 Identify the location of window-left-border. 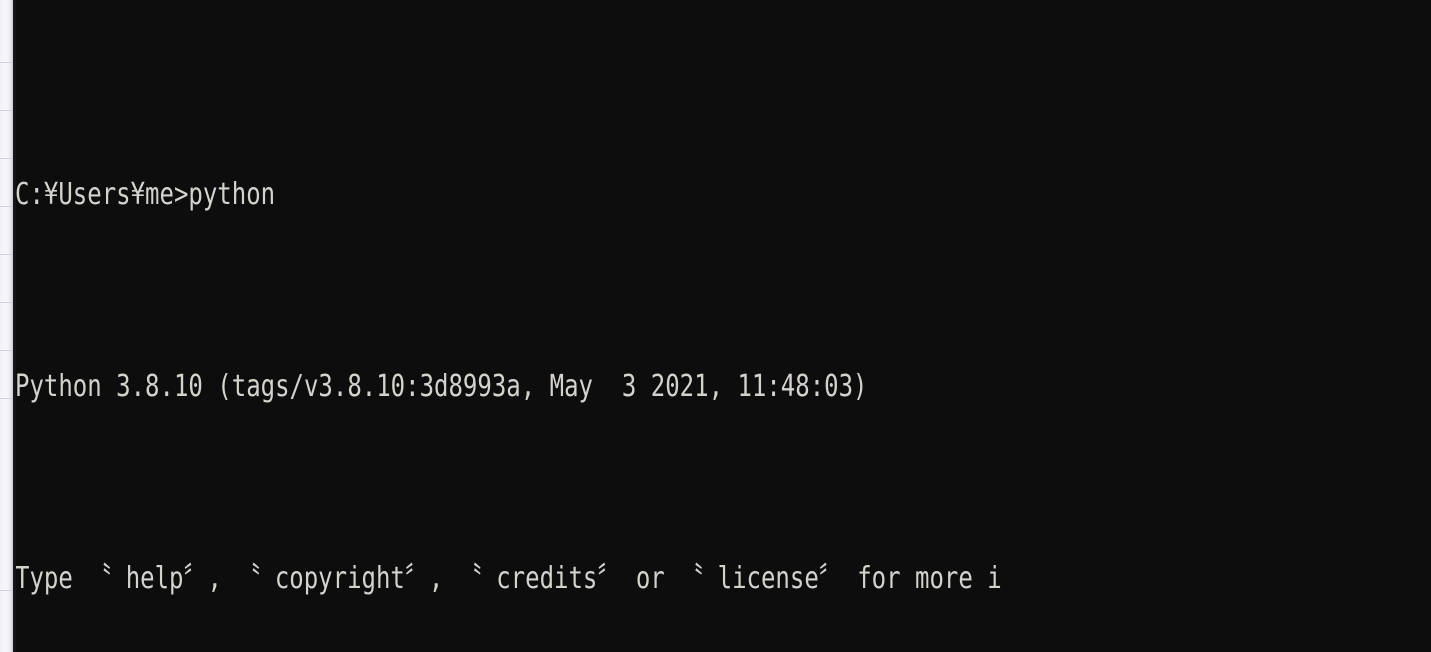
(14, 326).